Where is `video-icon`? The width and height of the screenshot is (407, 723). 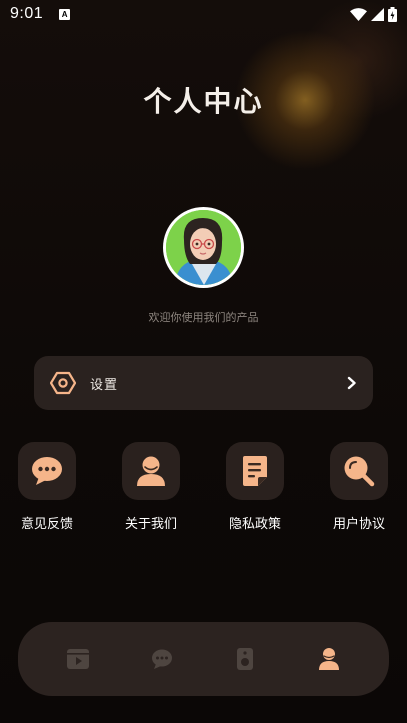
video-icon is located at coordinates (77, 659).